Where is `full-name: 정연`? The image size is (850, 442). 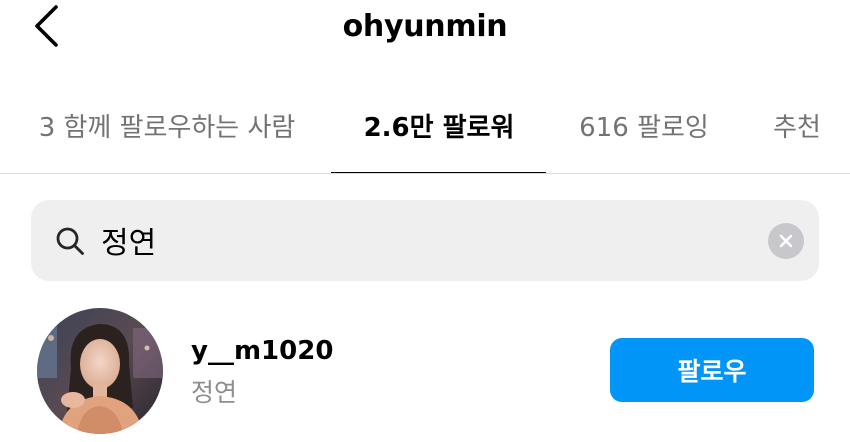 full-name: 정연 is located at coordinates (214, 392).